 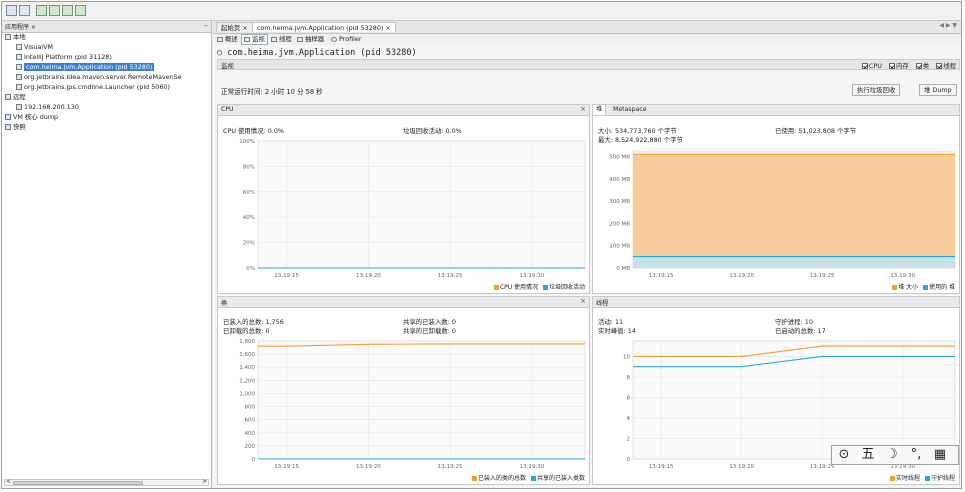 What do you see at coordinates (346, 39) in the screenshot?
I see `subtab-profiler: Profiler` at bounding box center [346, 39].